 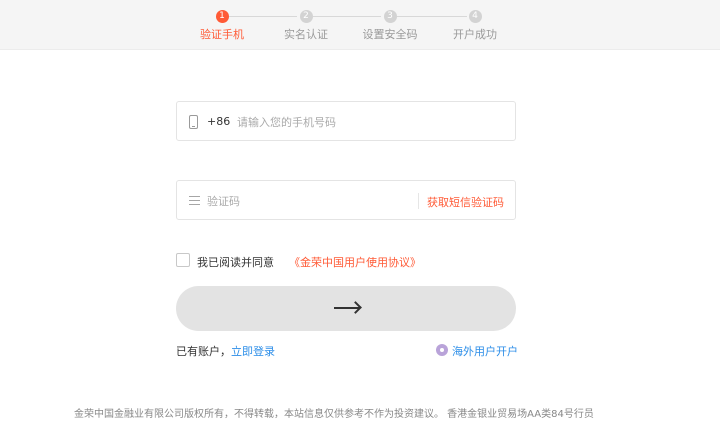 I want to click on globe-icon, so click(x=442, y=350).